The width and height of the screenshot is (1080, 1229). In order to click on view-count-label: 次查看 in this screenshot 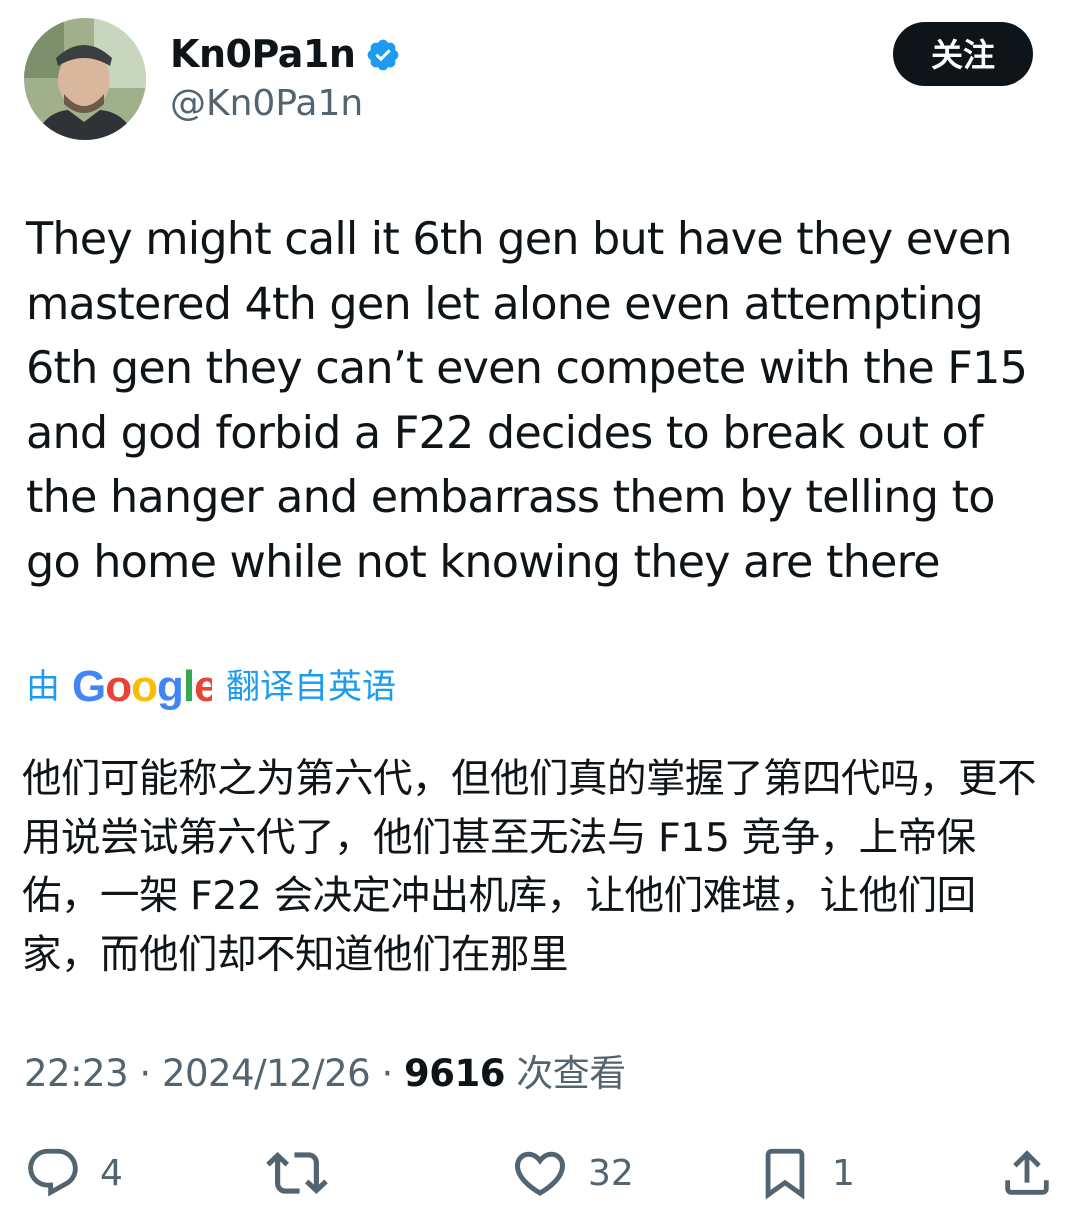, I will do `click(571, 1073)`.